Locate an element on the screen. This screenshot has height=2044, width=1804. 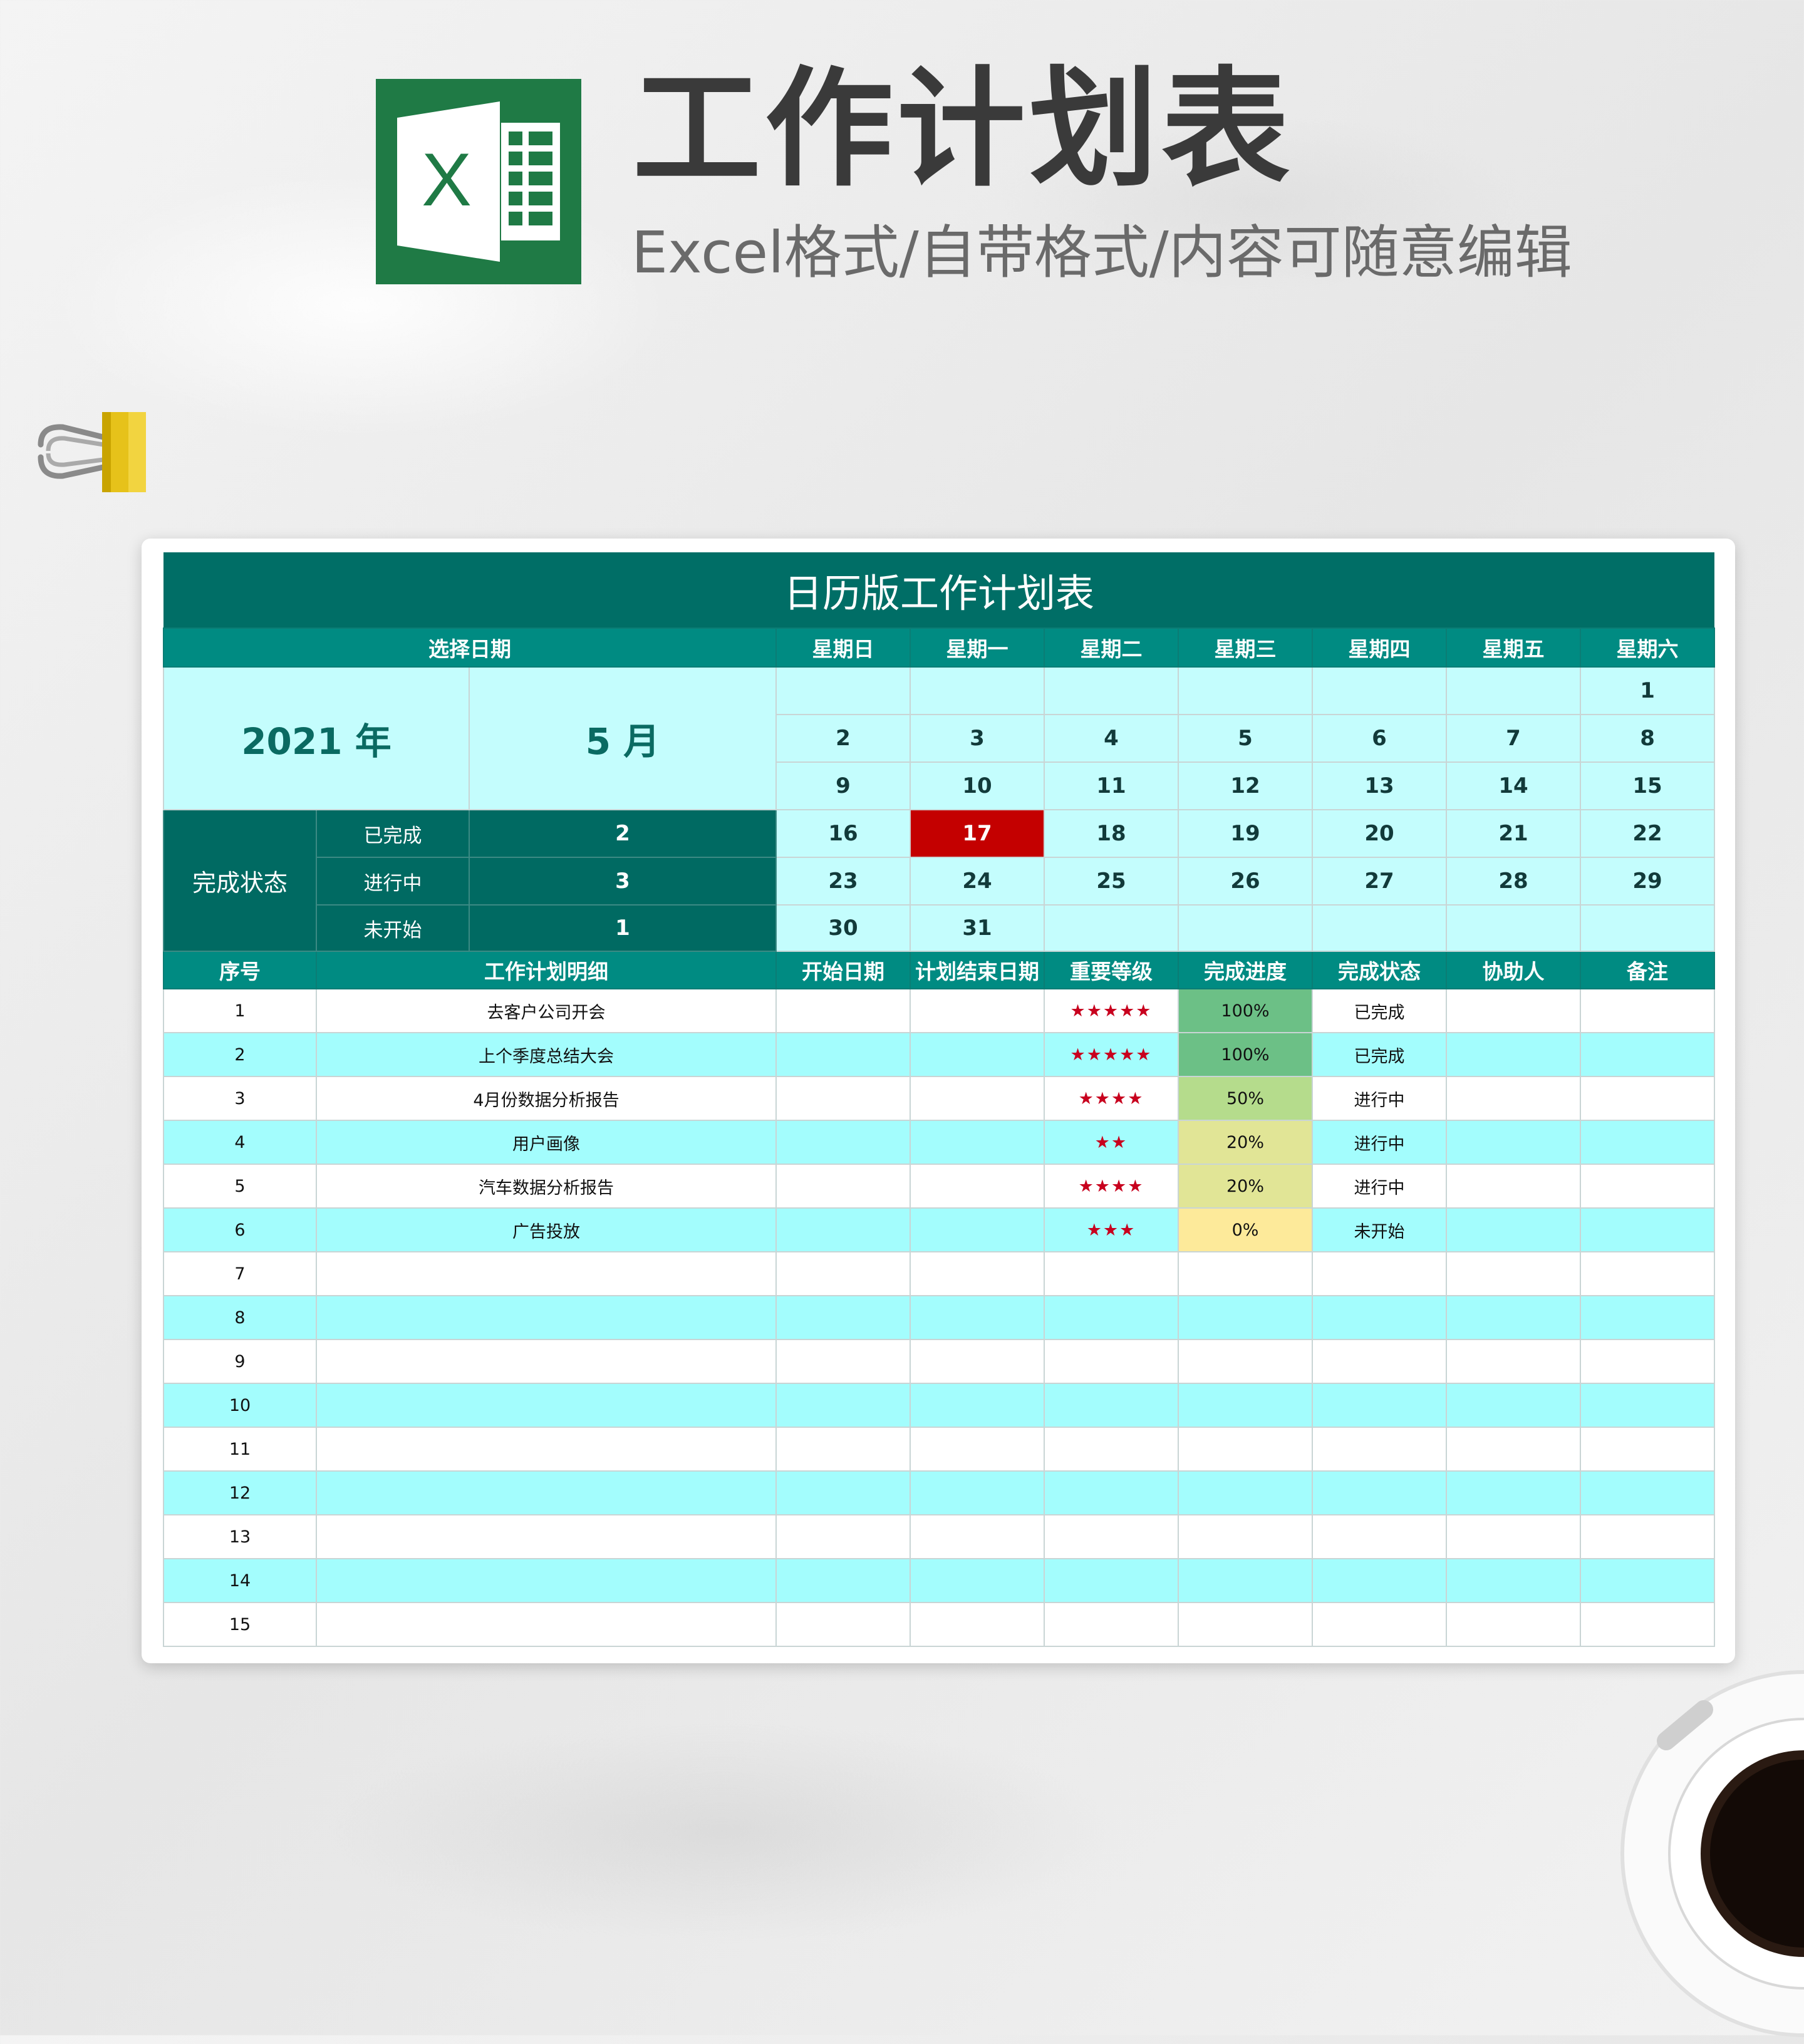
month-selector: 5 月 is located at coordinates (623, 738).